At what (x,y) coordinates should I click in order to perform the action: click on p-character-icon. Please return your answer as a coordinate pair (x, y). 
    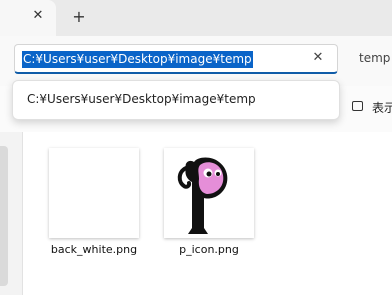
    Looking at the image, I should click on (202, 195).